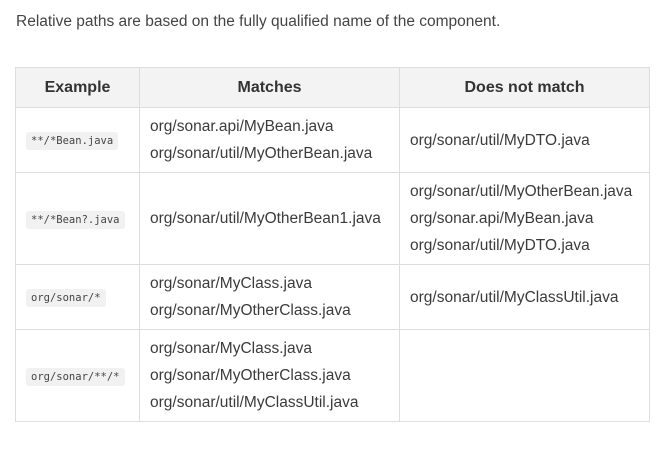 The width and height of the screenshot is (667, 449). I want to click on match-path: org/sonar/util/MyOtherBean1.java, so click(265, 218).